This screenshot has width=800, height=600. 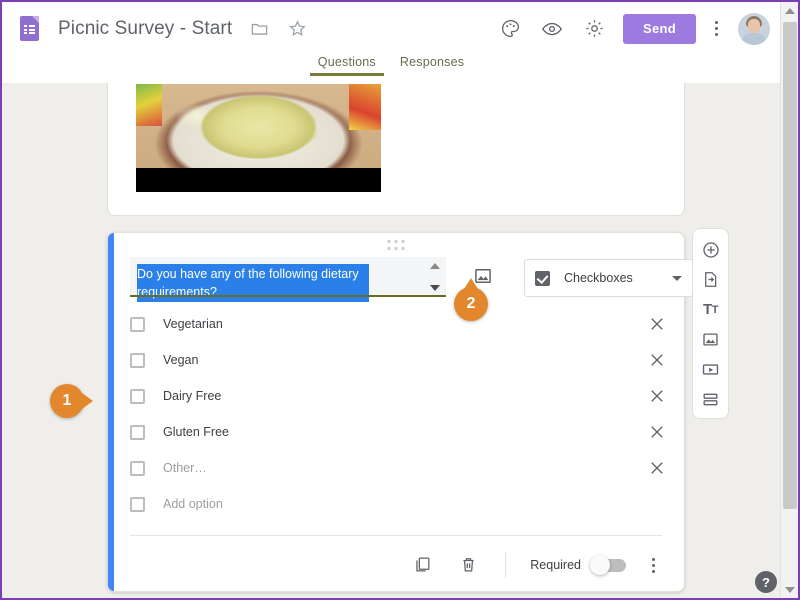 I want to click on callout-marker-2: 2, so click(x=471, y=299).